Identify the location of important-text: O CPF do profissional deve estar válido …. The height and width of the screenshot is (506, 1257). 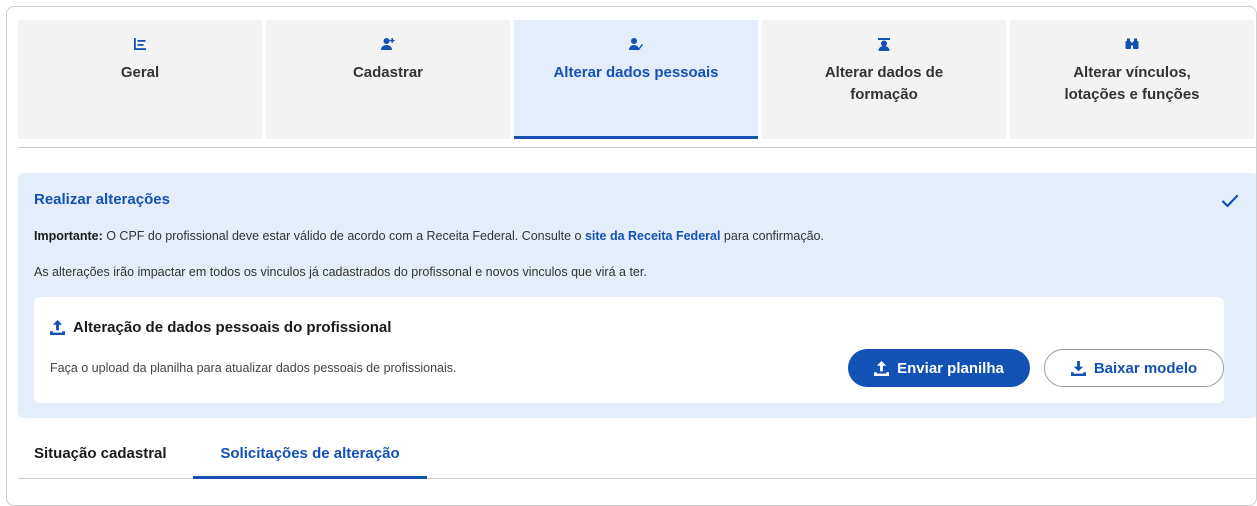
(343, 236).